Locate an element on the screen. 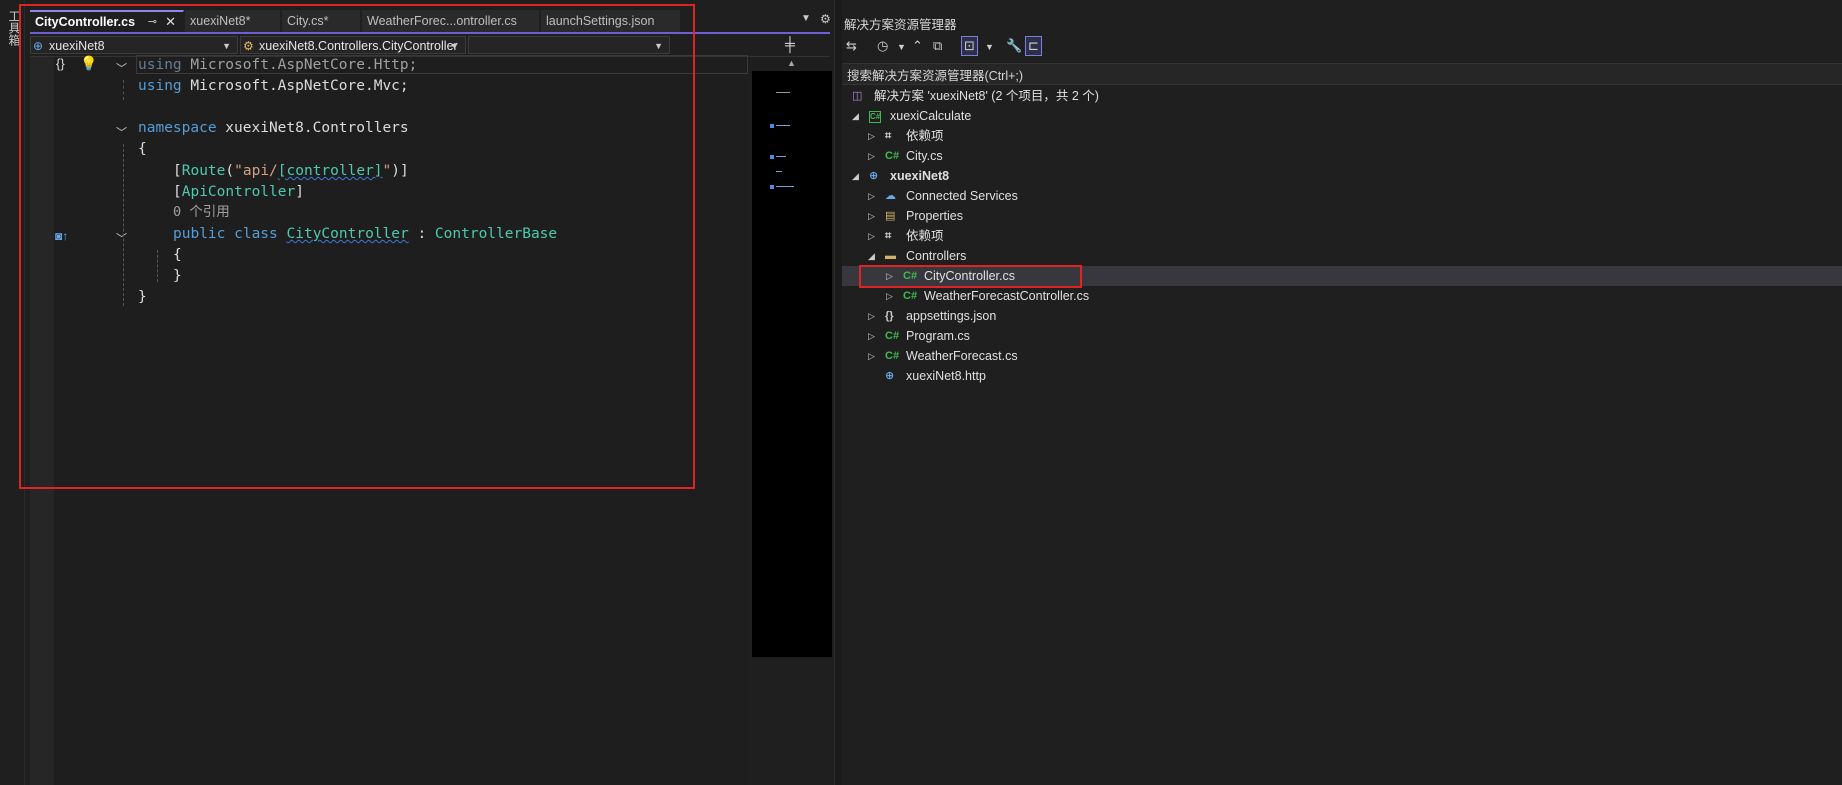 The height and width of the screenshot is (785, 1842). switch-views-icon: ⇆ is located at coordinates (851, 46).